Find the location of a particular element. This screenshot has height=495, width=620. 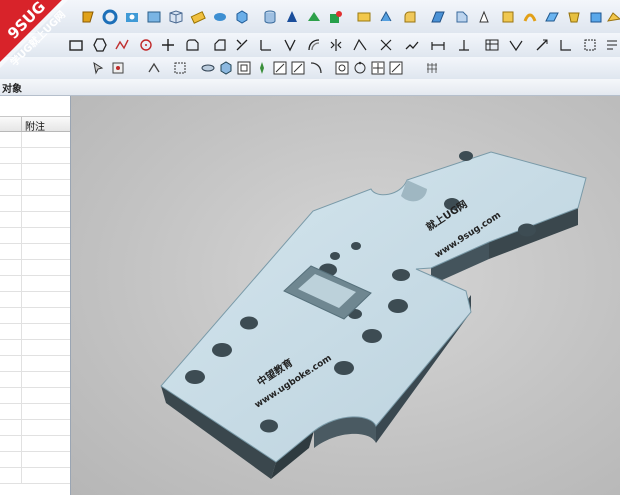

toolbar-features is located at coordinates (310, 17).